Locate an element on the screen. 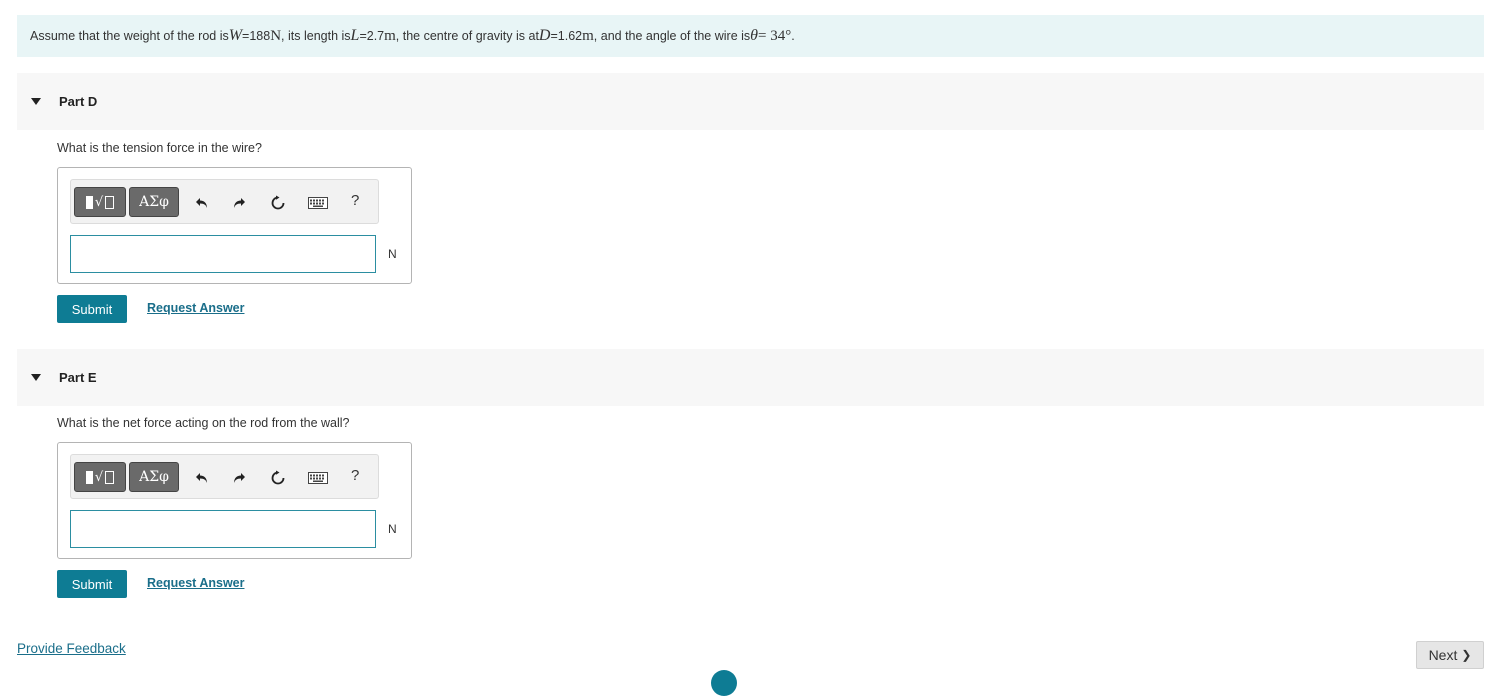 The height and width of the screenshot is (696, 1496). intro-text-6: =1.62 is located at coordinates (566, 36).